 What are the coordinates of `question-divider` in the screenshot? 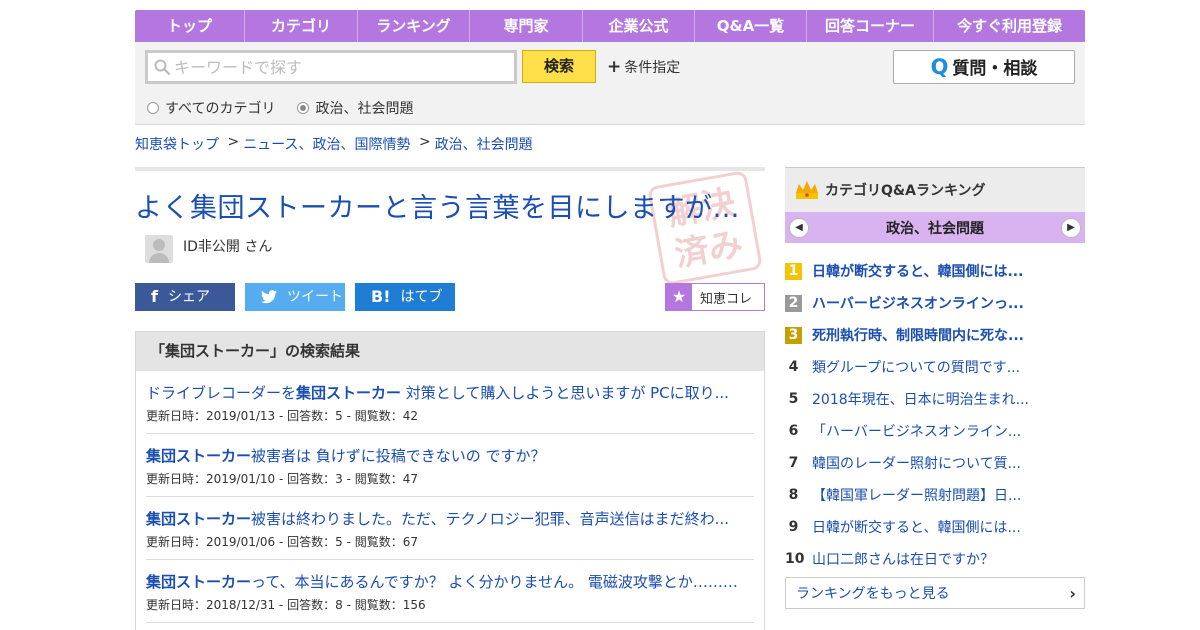 It's located at (450, 169).